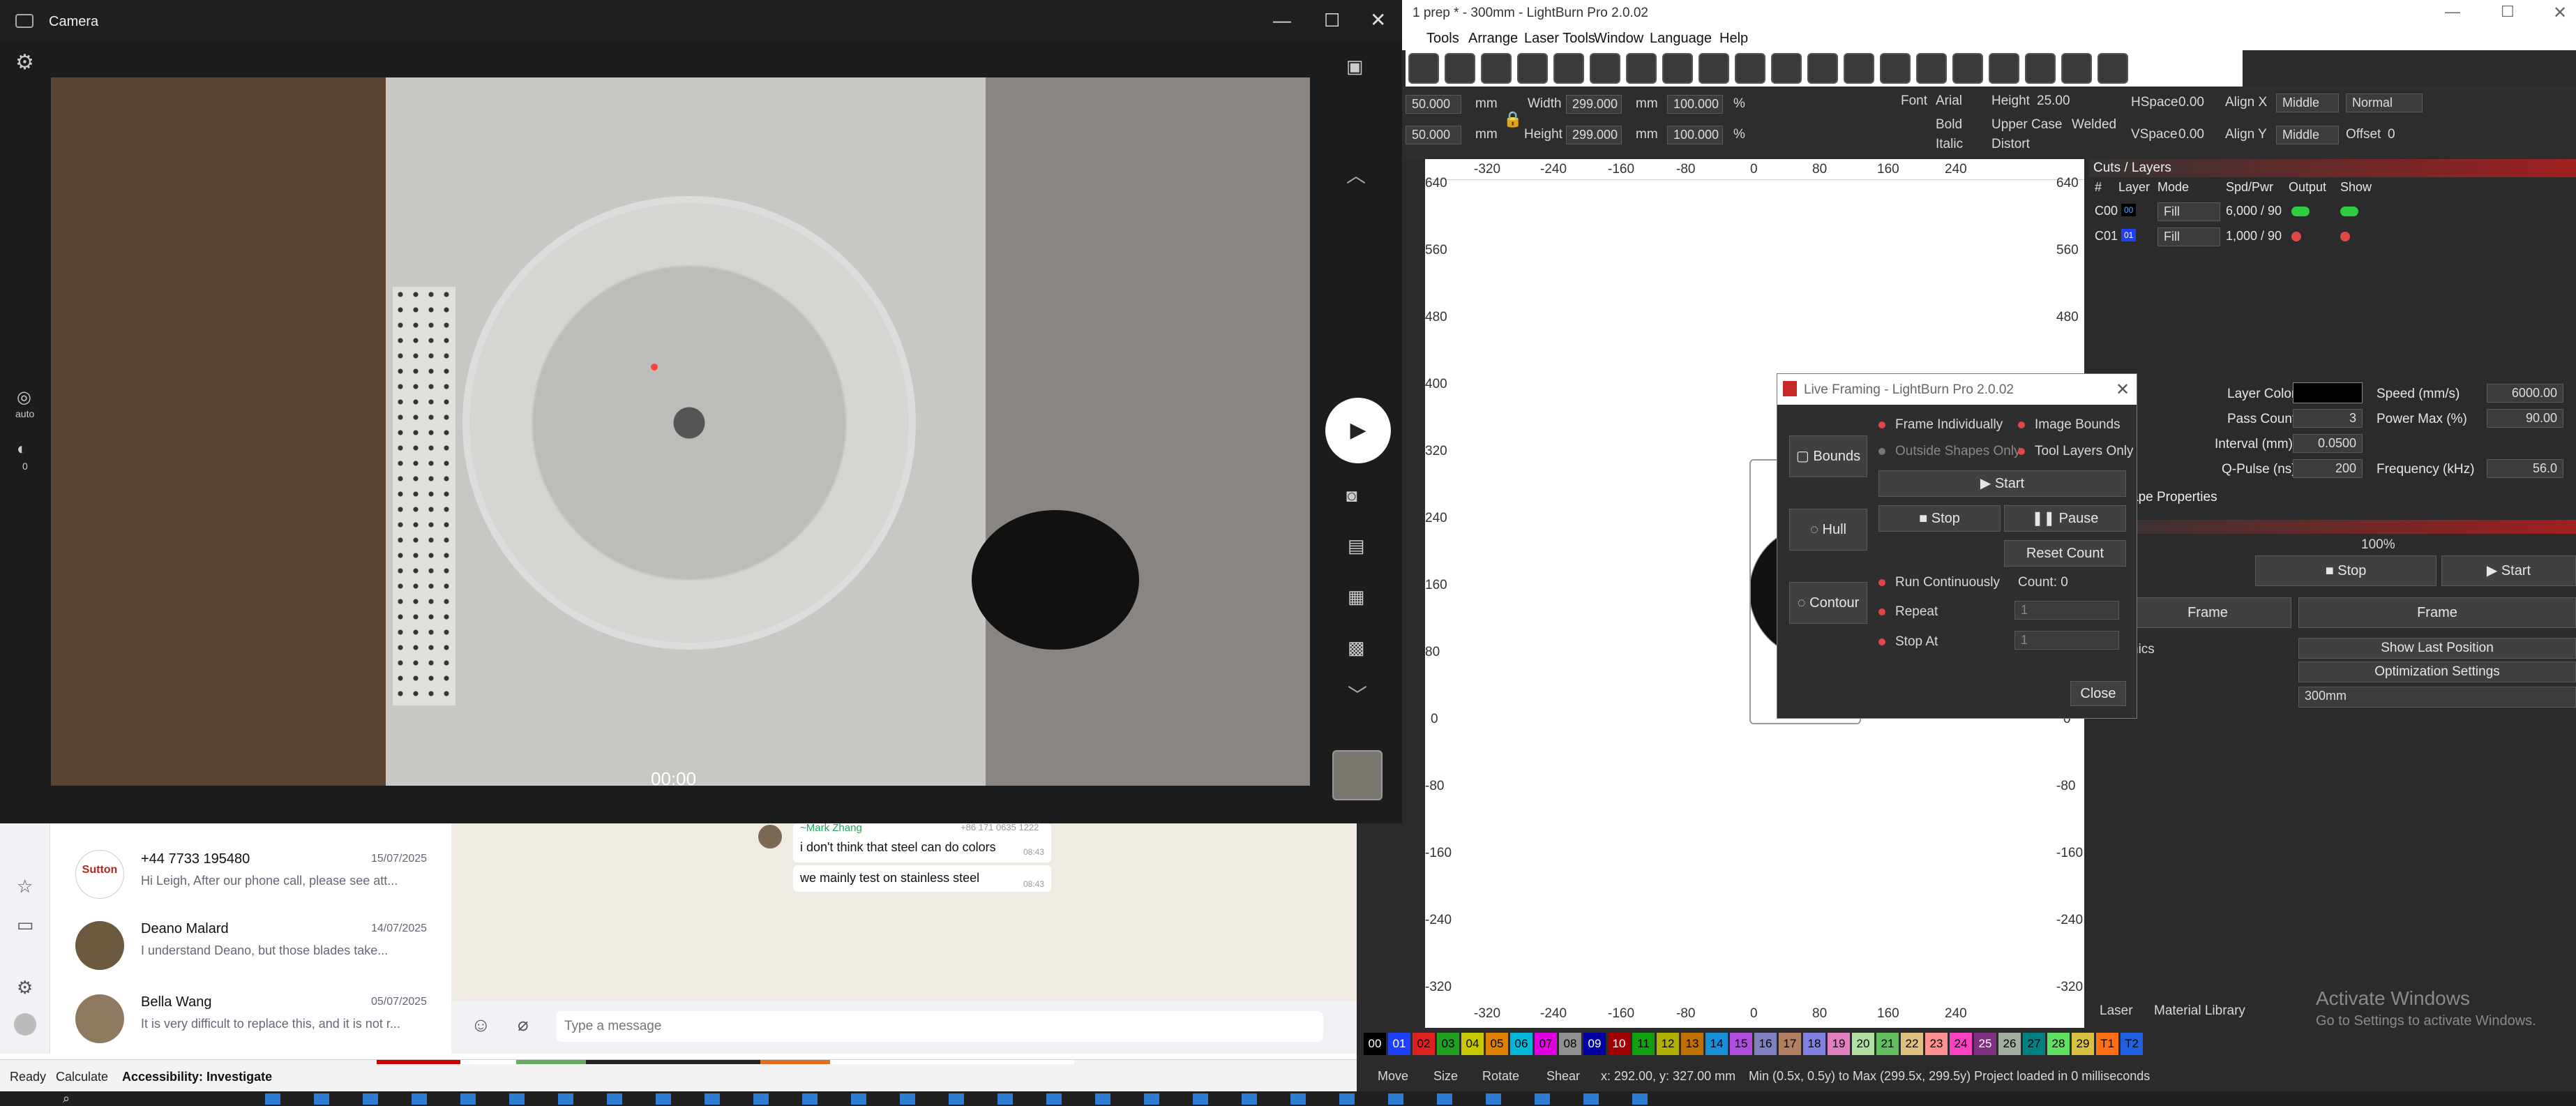 Image resolution: width=2576 pixels, height=1106 pixels. Describe the element at coordinates (1949, 452) in the screenshot. I see `outside-shapes-option: Outside Shapes Only` at that location.